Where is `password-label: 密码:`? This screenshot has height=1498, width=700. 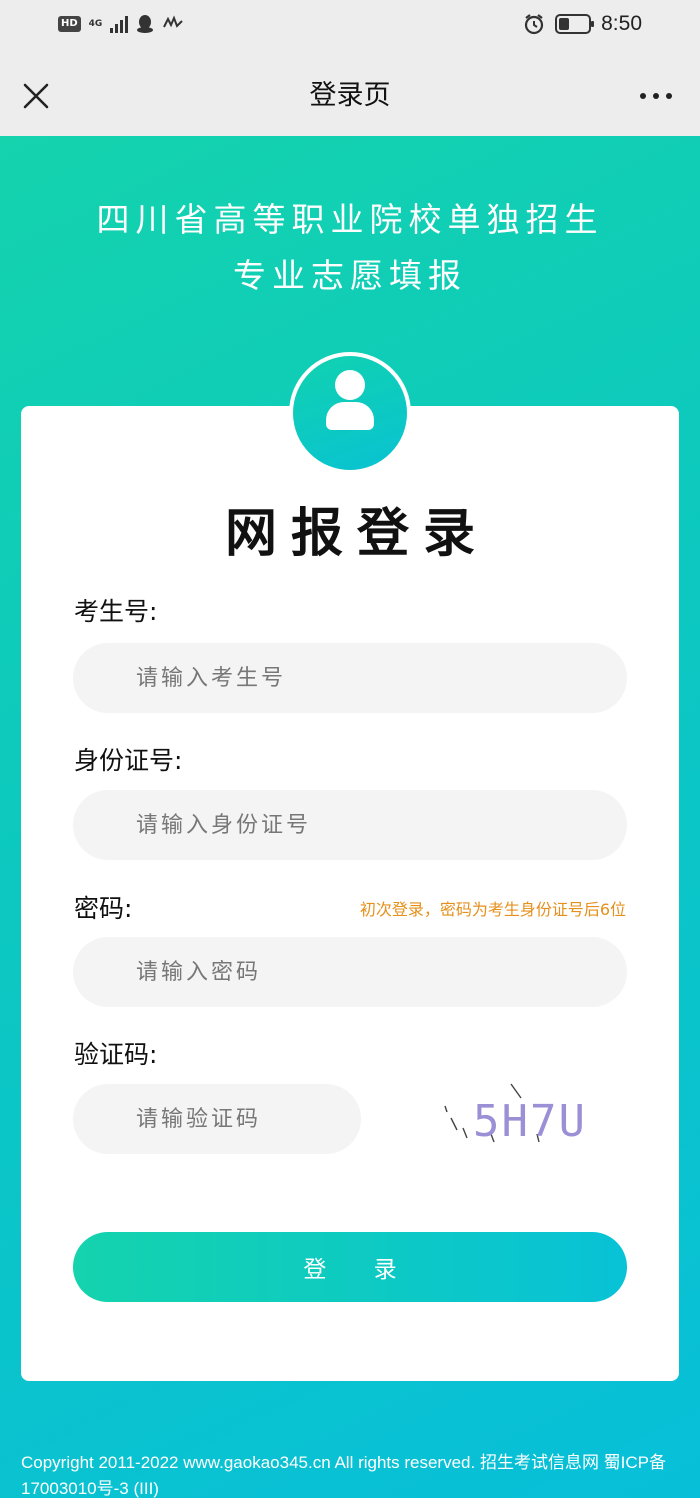 password-label: 密码: is located at coordinates (103, 908).